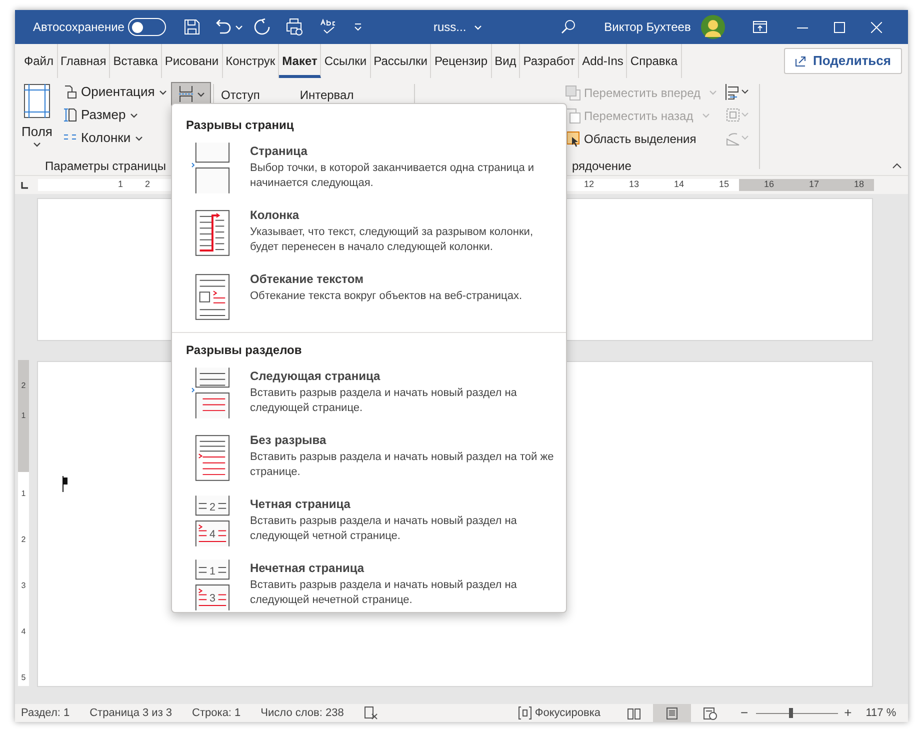 This screenshot has height=738, width=924. I want to click on ruler-number: 4, so click(23, 632).